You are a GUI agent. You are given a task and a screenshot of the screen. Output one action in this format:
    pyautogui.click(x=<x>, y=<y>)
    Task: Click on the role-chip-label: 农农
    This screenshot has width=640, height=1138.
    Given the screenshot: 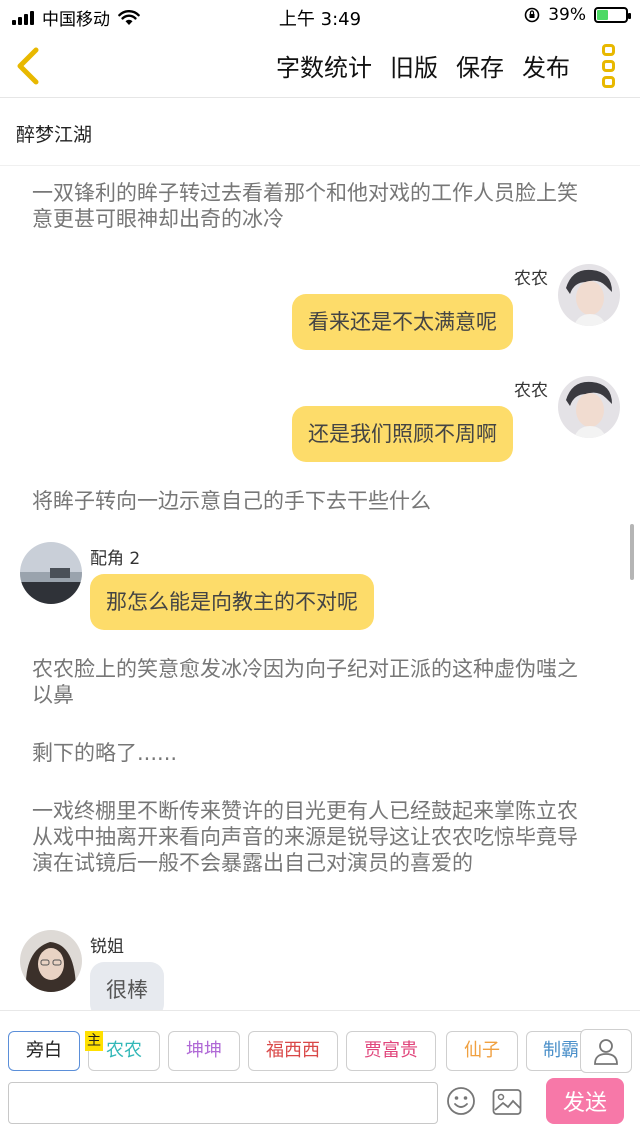 What is the action you would take?
    pyautogui.click(x=124, y=1050)
    